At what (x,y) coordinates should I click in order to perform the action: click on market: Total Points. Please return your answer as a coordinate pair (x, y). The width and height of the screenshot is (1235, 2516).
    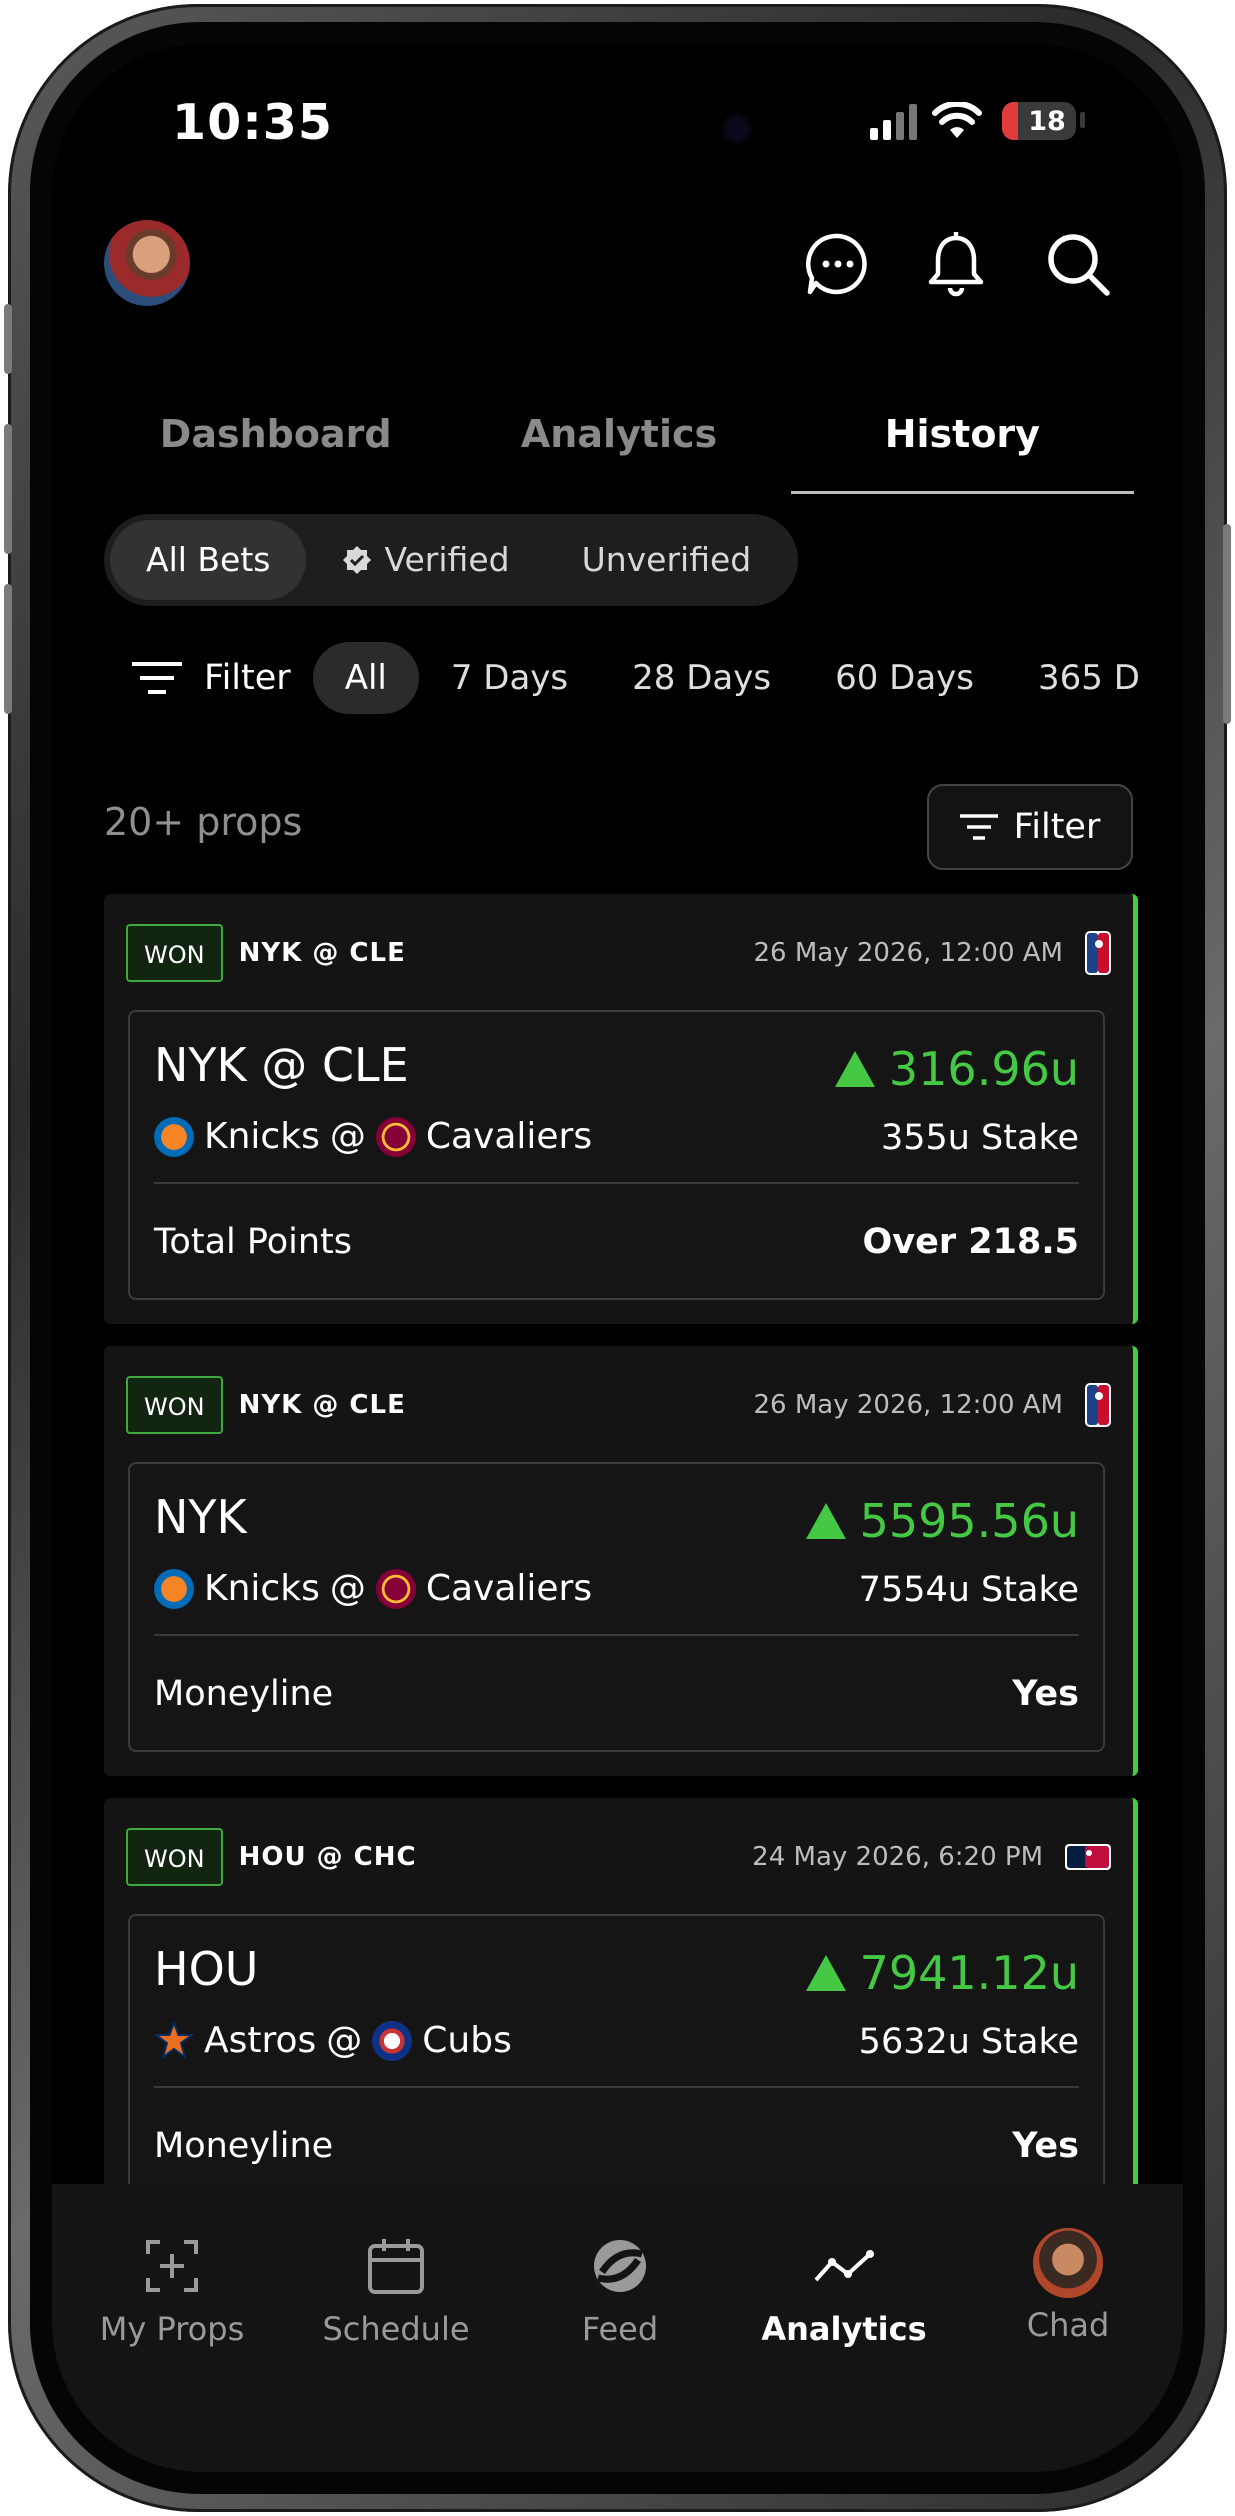
    Looking at the image, I should click on (253, 1242).